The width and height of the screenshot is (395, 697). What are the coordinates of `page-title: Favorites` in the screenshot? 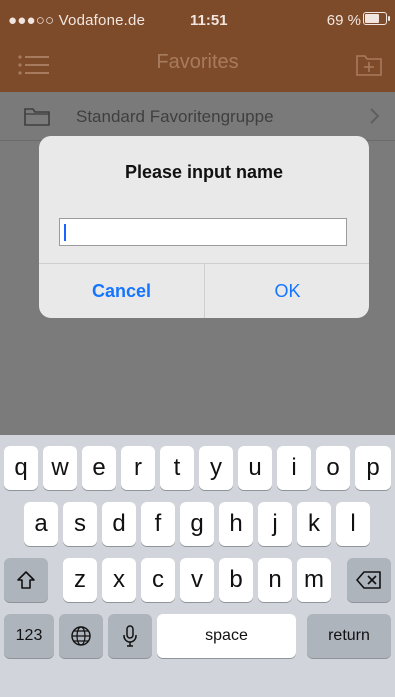 It's located at (197, 62).